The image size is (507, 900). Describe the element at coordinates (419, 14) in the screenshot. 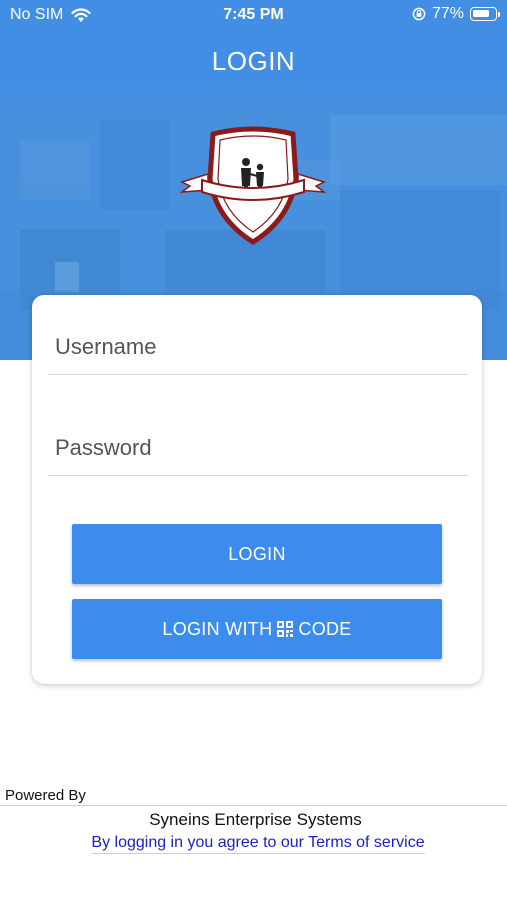

I see `orientation-lock-icon` at that location.